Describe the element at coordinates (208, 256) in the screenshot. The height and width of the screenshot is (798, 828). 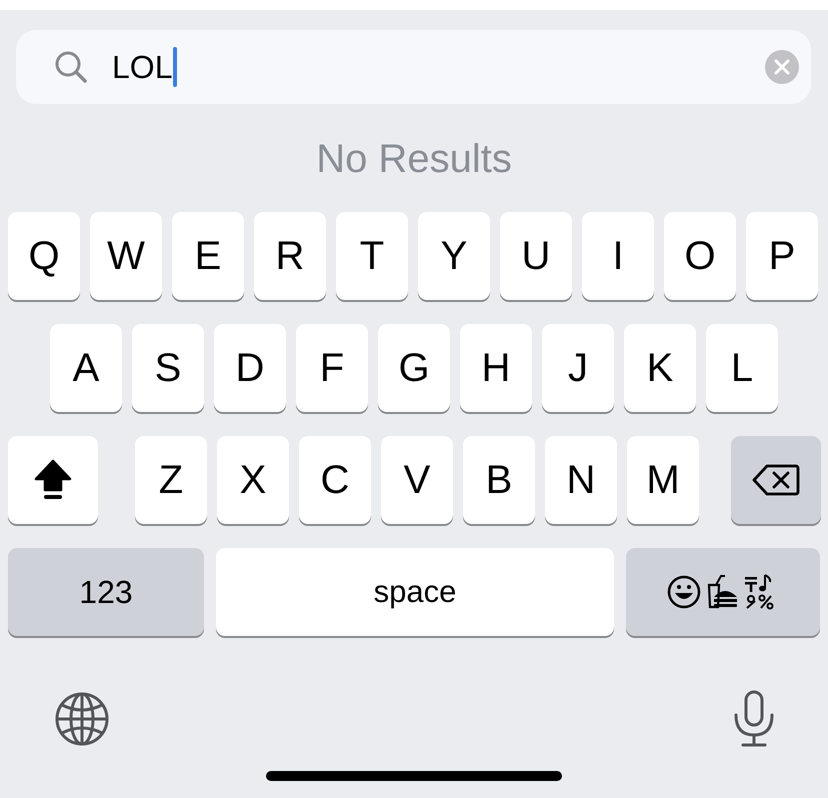
I see `letter-key: E` at that location.